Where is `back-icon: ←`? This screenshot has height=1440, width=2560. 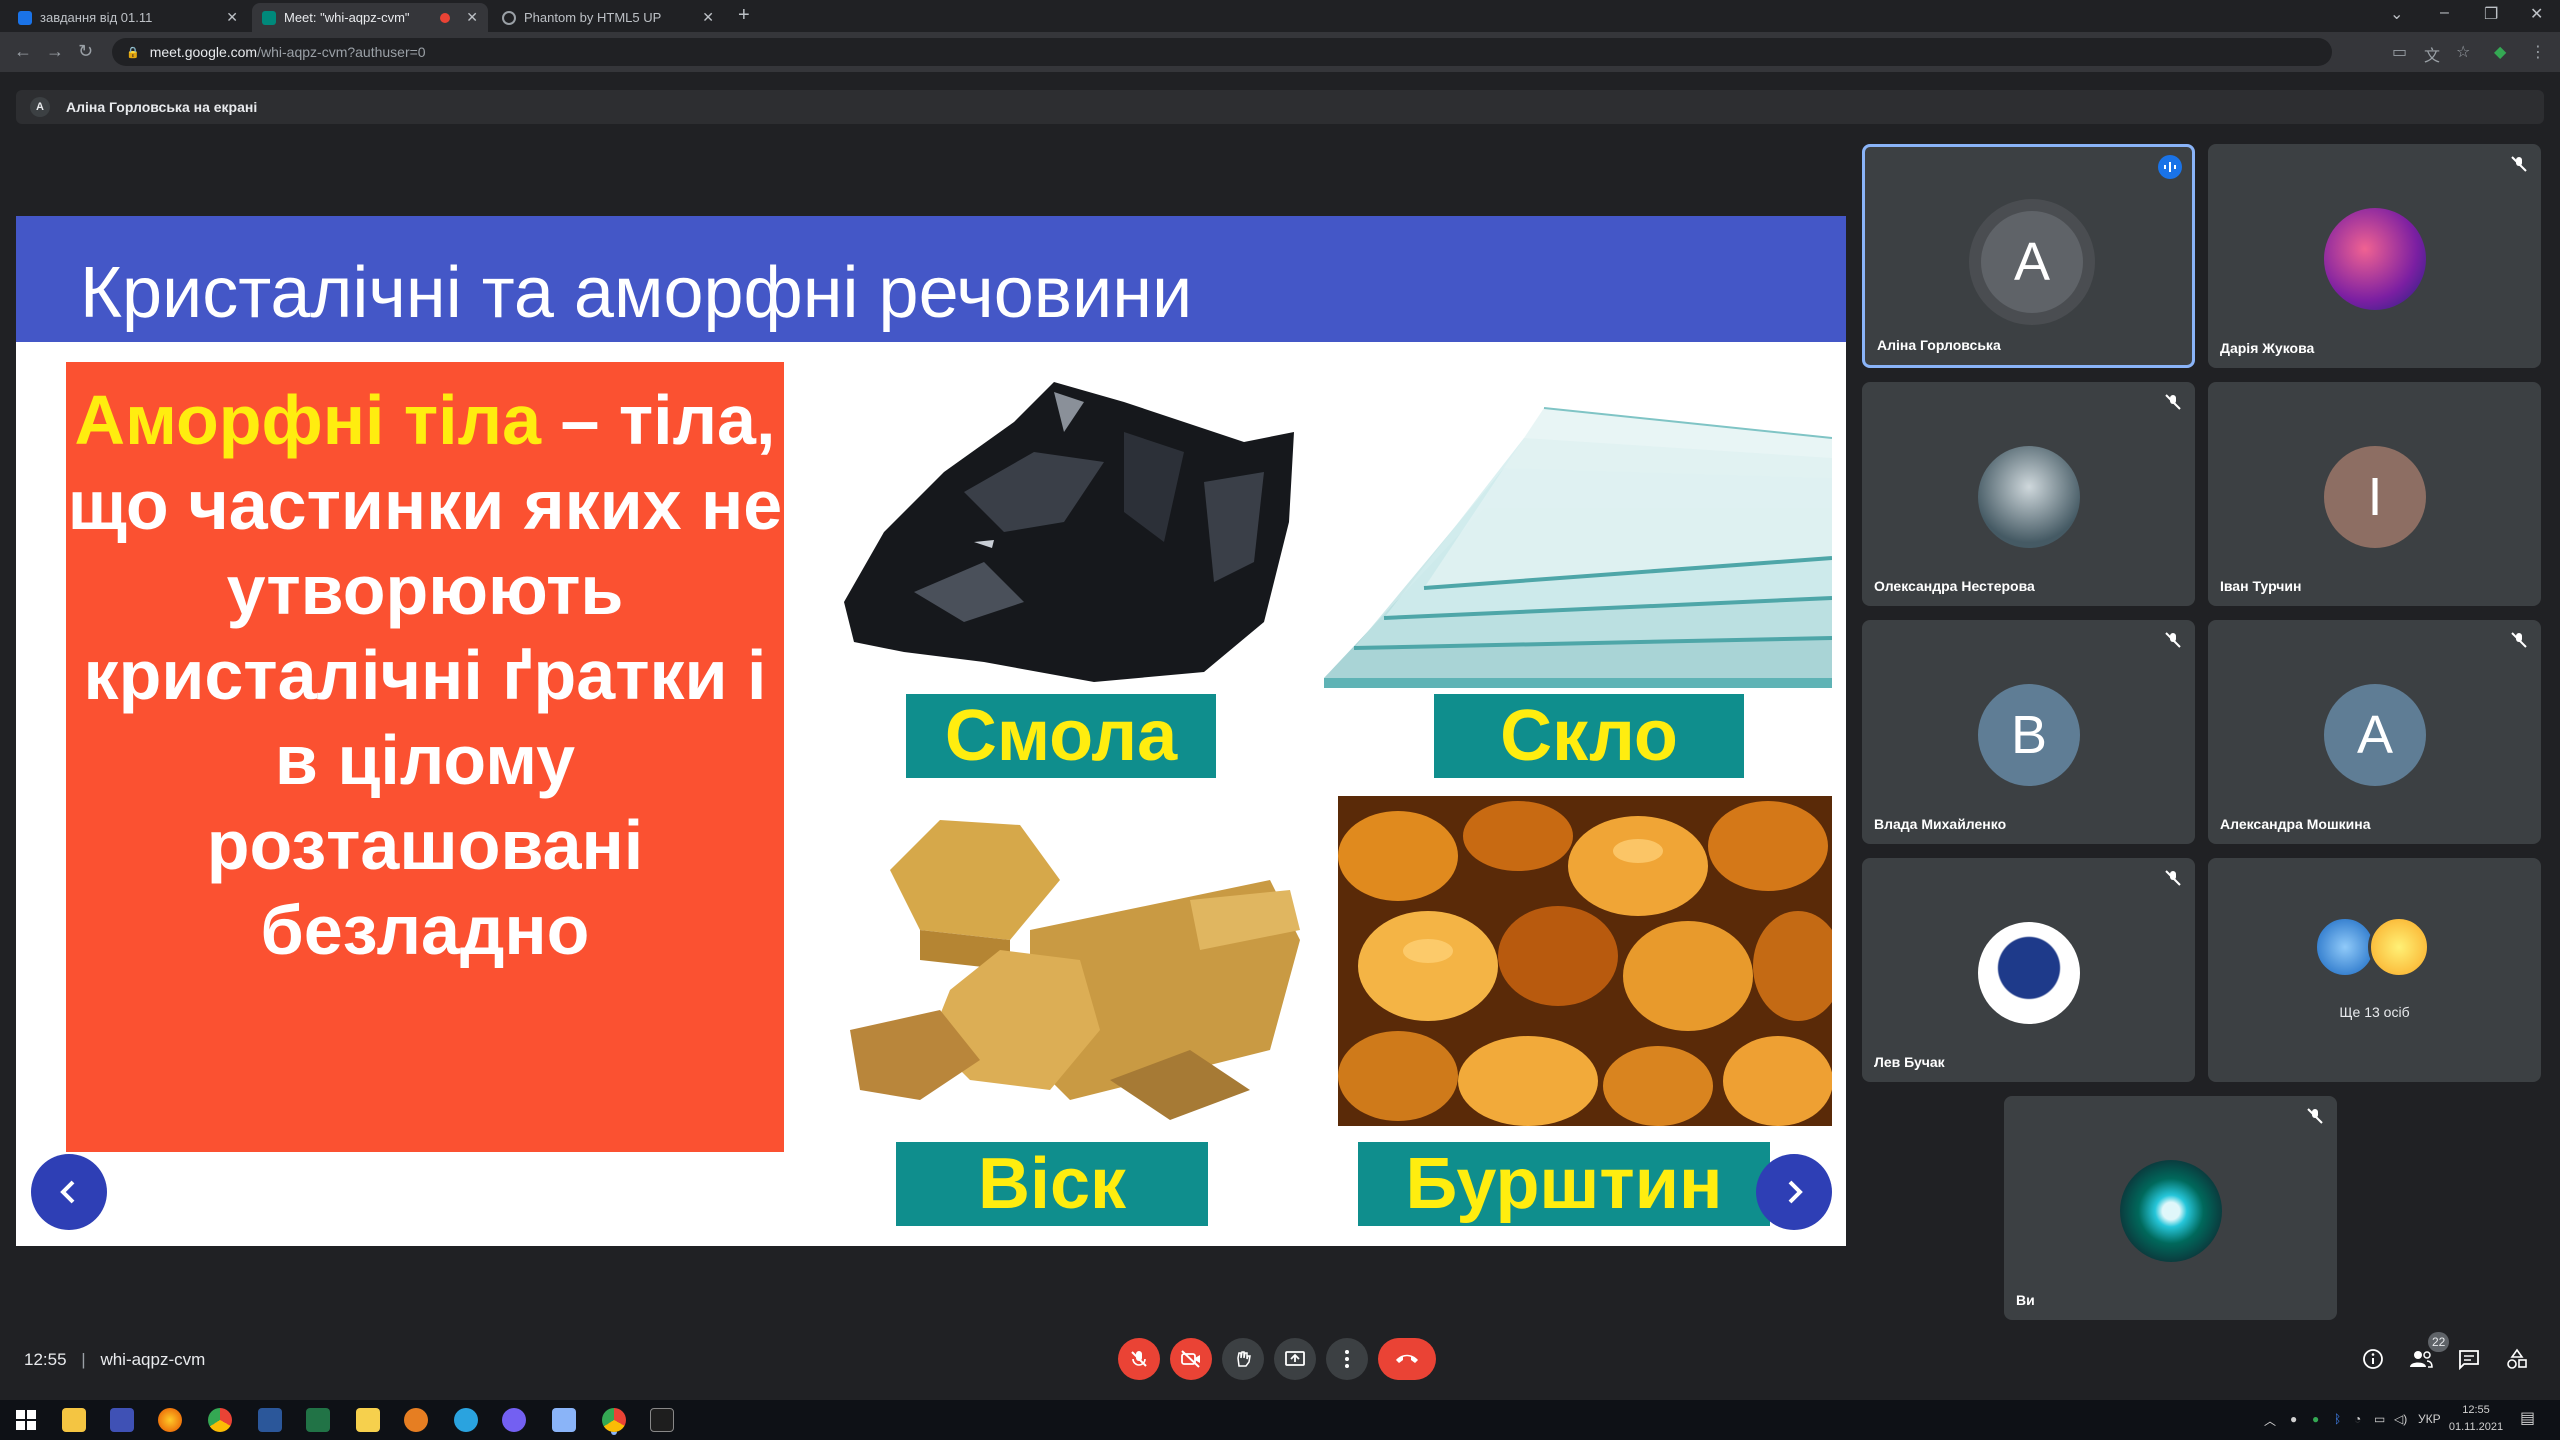 back-icon: ← is located at coordinates (23, 51).